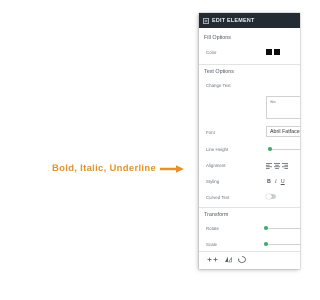 The width and height of the screenshot is (320, 300). What do you see at coordinates (242, 259) in the screenshot?
I see `send-backward-icon` at bounding box center [242, 259].